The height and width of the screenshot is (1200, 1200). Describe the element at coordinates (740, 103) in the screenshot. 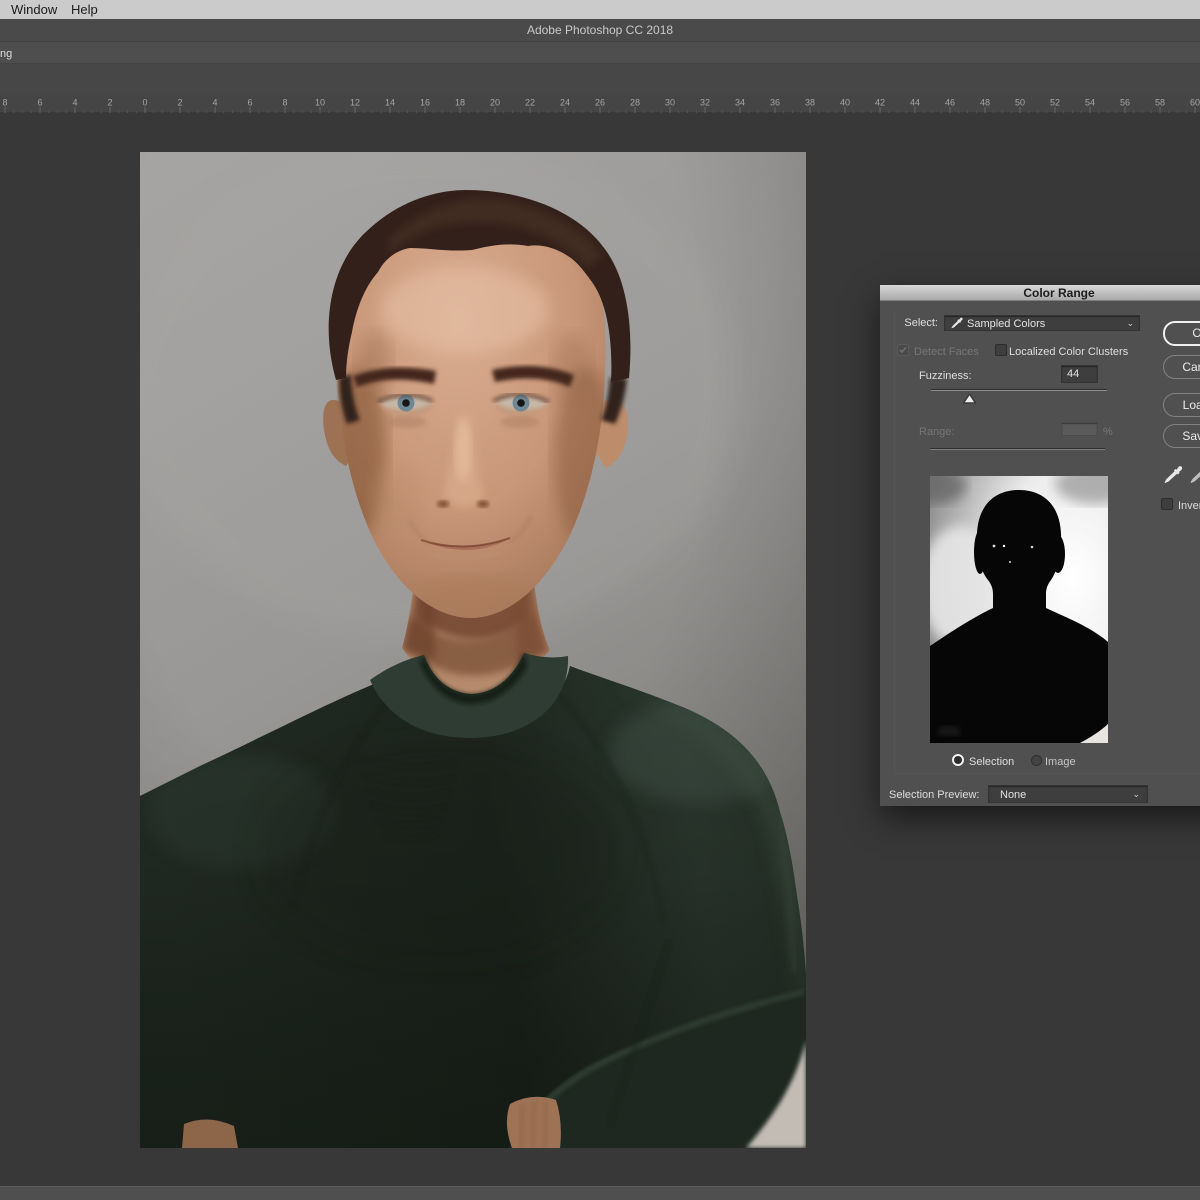

I see `svg-text: 34` at that location.